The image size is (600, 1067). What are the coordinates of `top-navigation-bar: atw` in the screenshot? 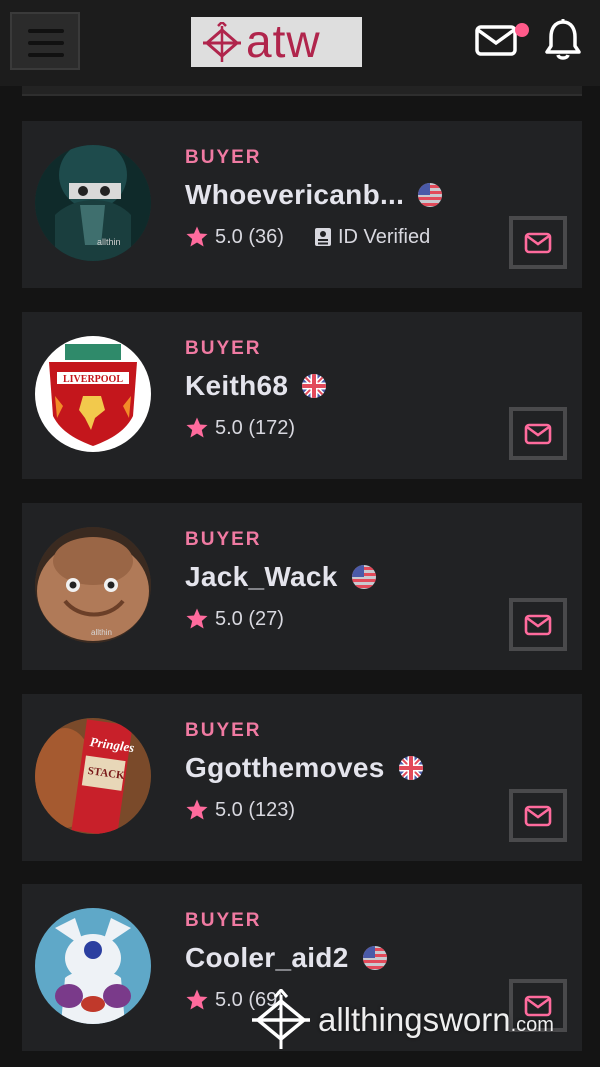 It's located at (300, 43).